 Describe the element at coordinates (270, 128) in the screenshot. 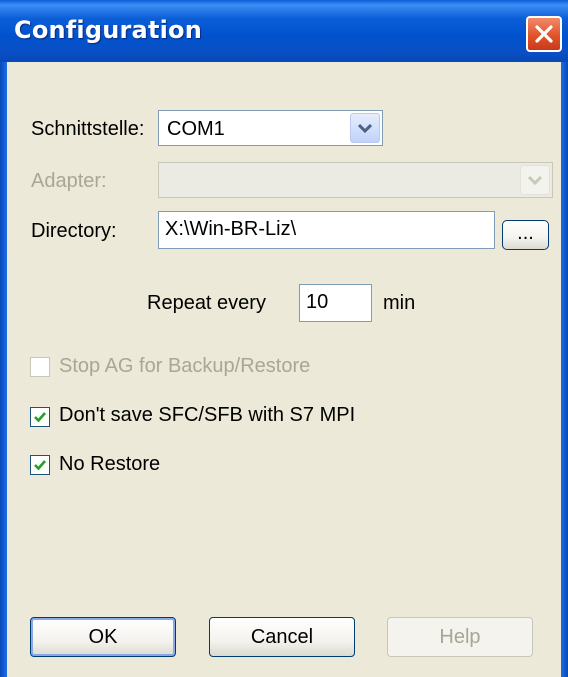

I see `interface-select: COM1` at that location.